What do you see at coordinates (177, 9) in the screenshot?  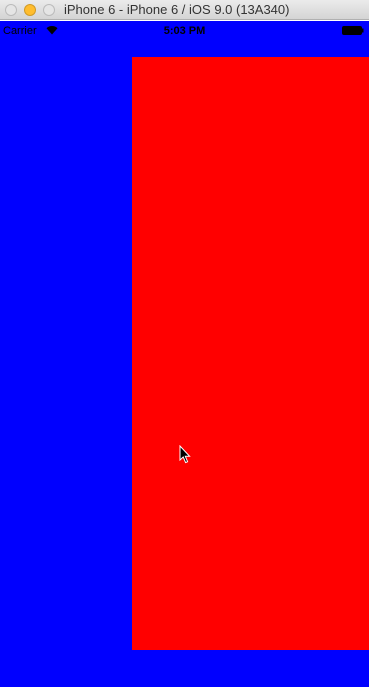 I see `window-title: iPhone 6 - iPhone 6 / iOS 9.0 (13A340)` at bounding box center [177, 9].